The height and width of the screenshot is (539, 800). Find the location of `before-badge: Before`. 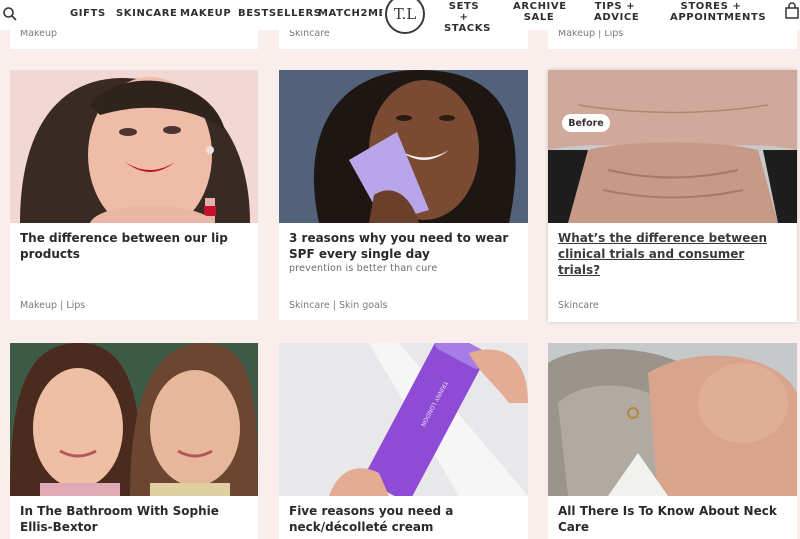

before-badge: Before is located at coordinates (586, 123).